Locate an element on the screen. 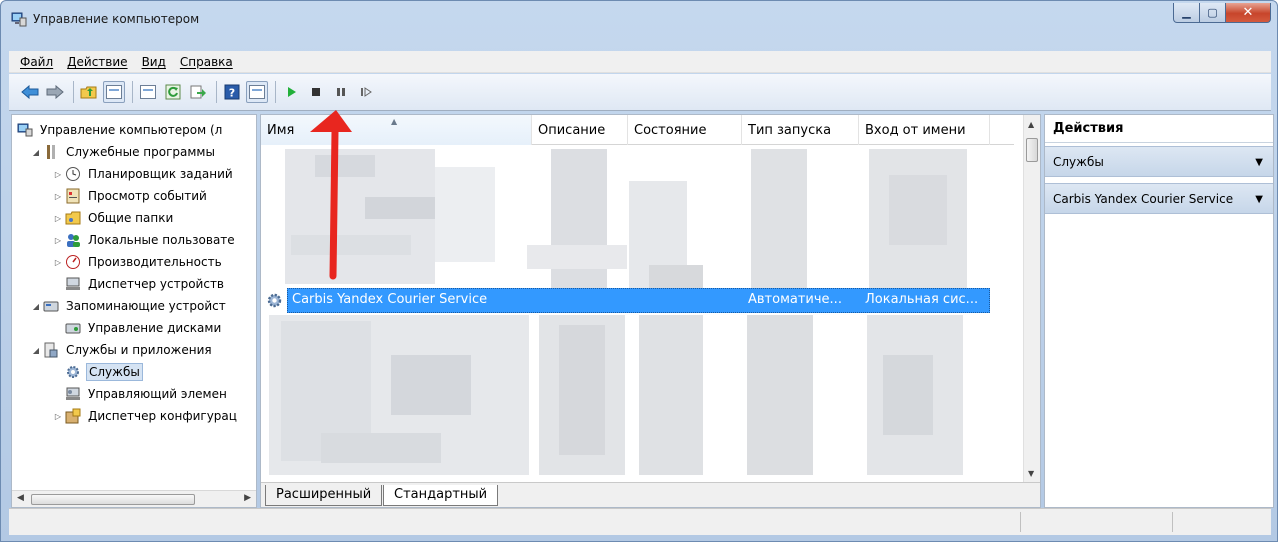 The image size is (1278, 542). properties-button is located at coordinates (148, 92).